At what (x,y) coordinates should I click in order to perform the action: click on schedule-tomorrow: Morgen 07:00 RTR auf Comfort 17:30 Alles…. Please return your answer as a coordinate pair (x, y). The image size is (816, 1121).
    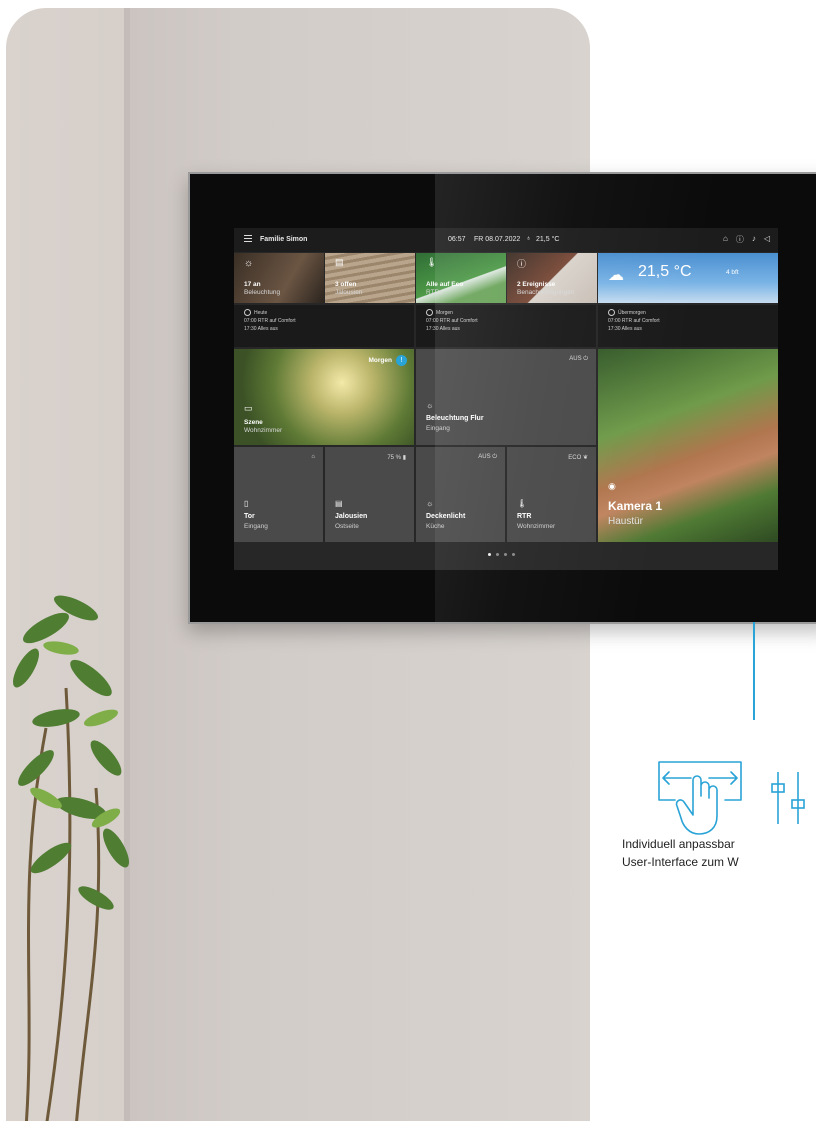
    Looking at the image, I should click on (506, 326).